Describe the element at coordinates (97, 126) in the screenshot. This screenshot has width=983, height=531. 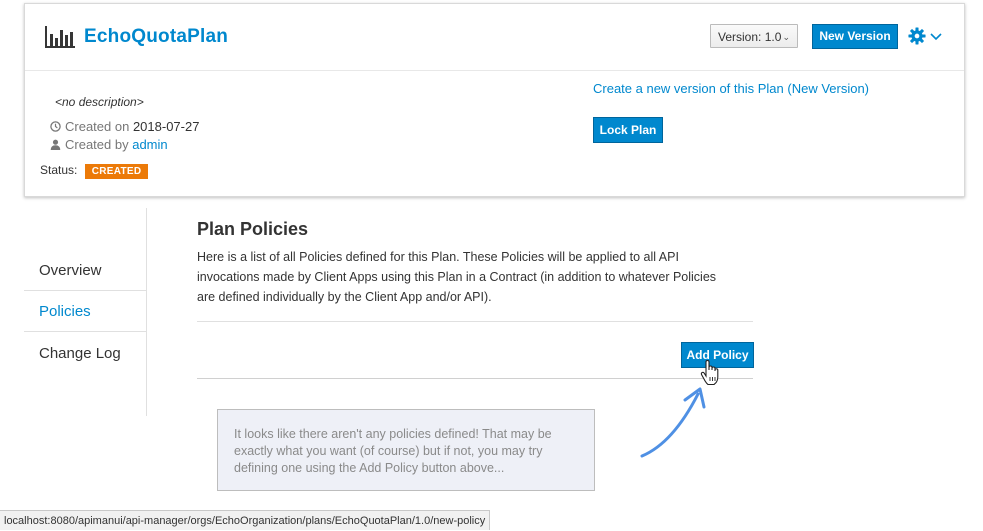
I see `created-on-label: Created on` at that location.